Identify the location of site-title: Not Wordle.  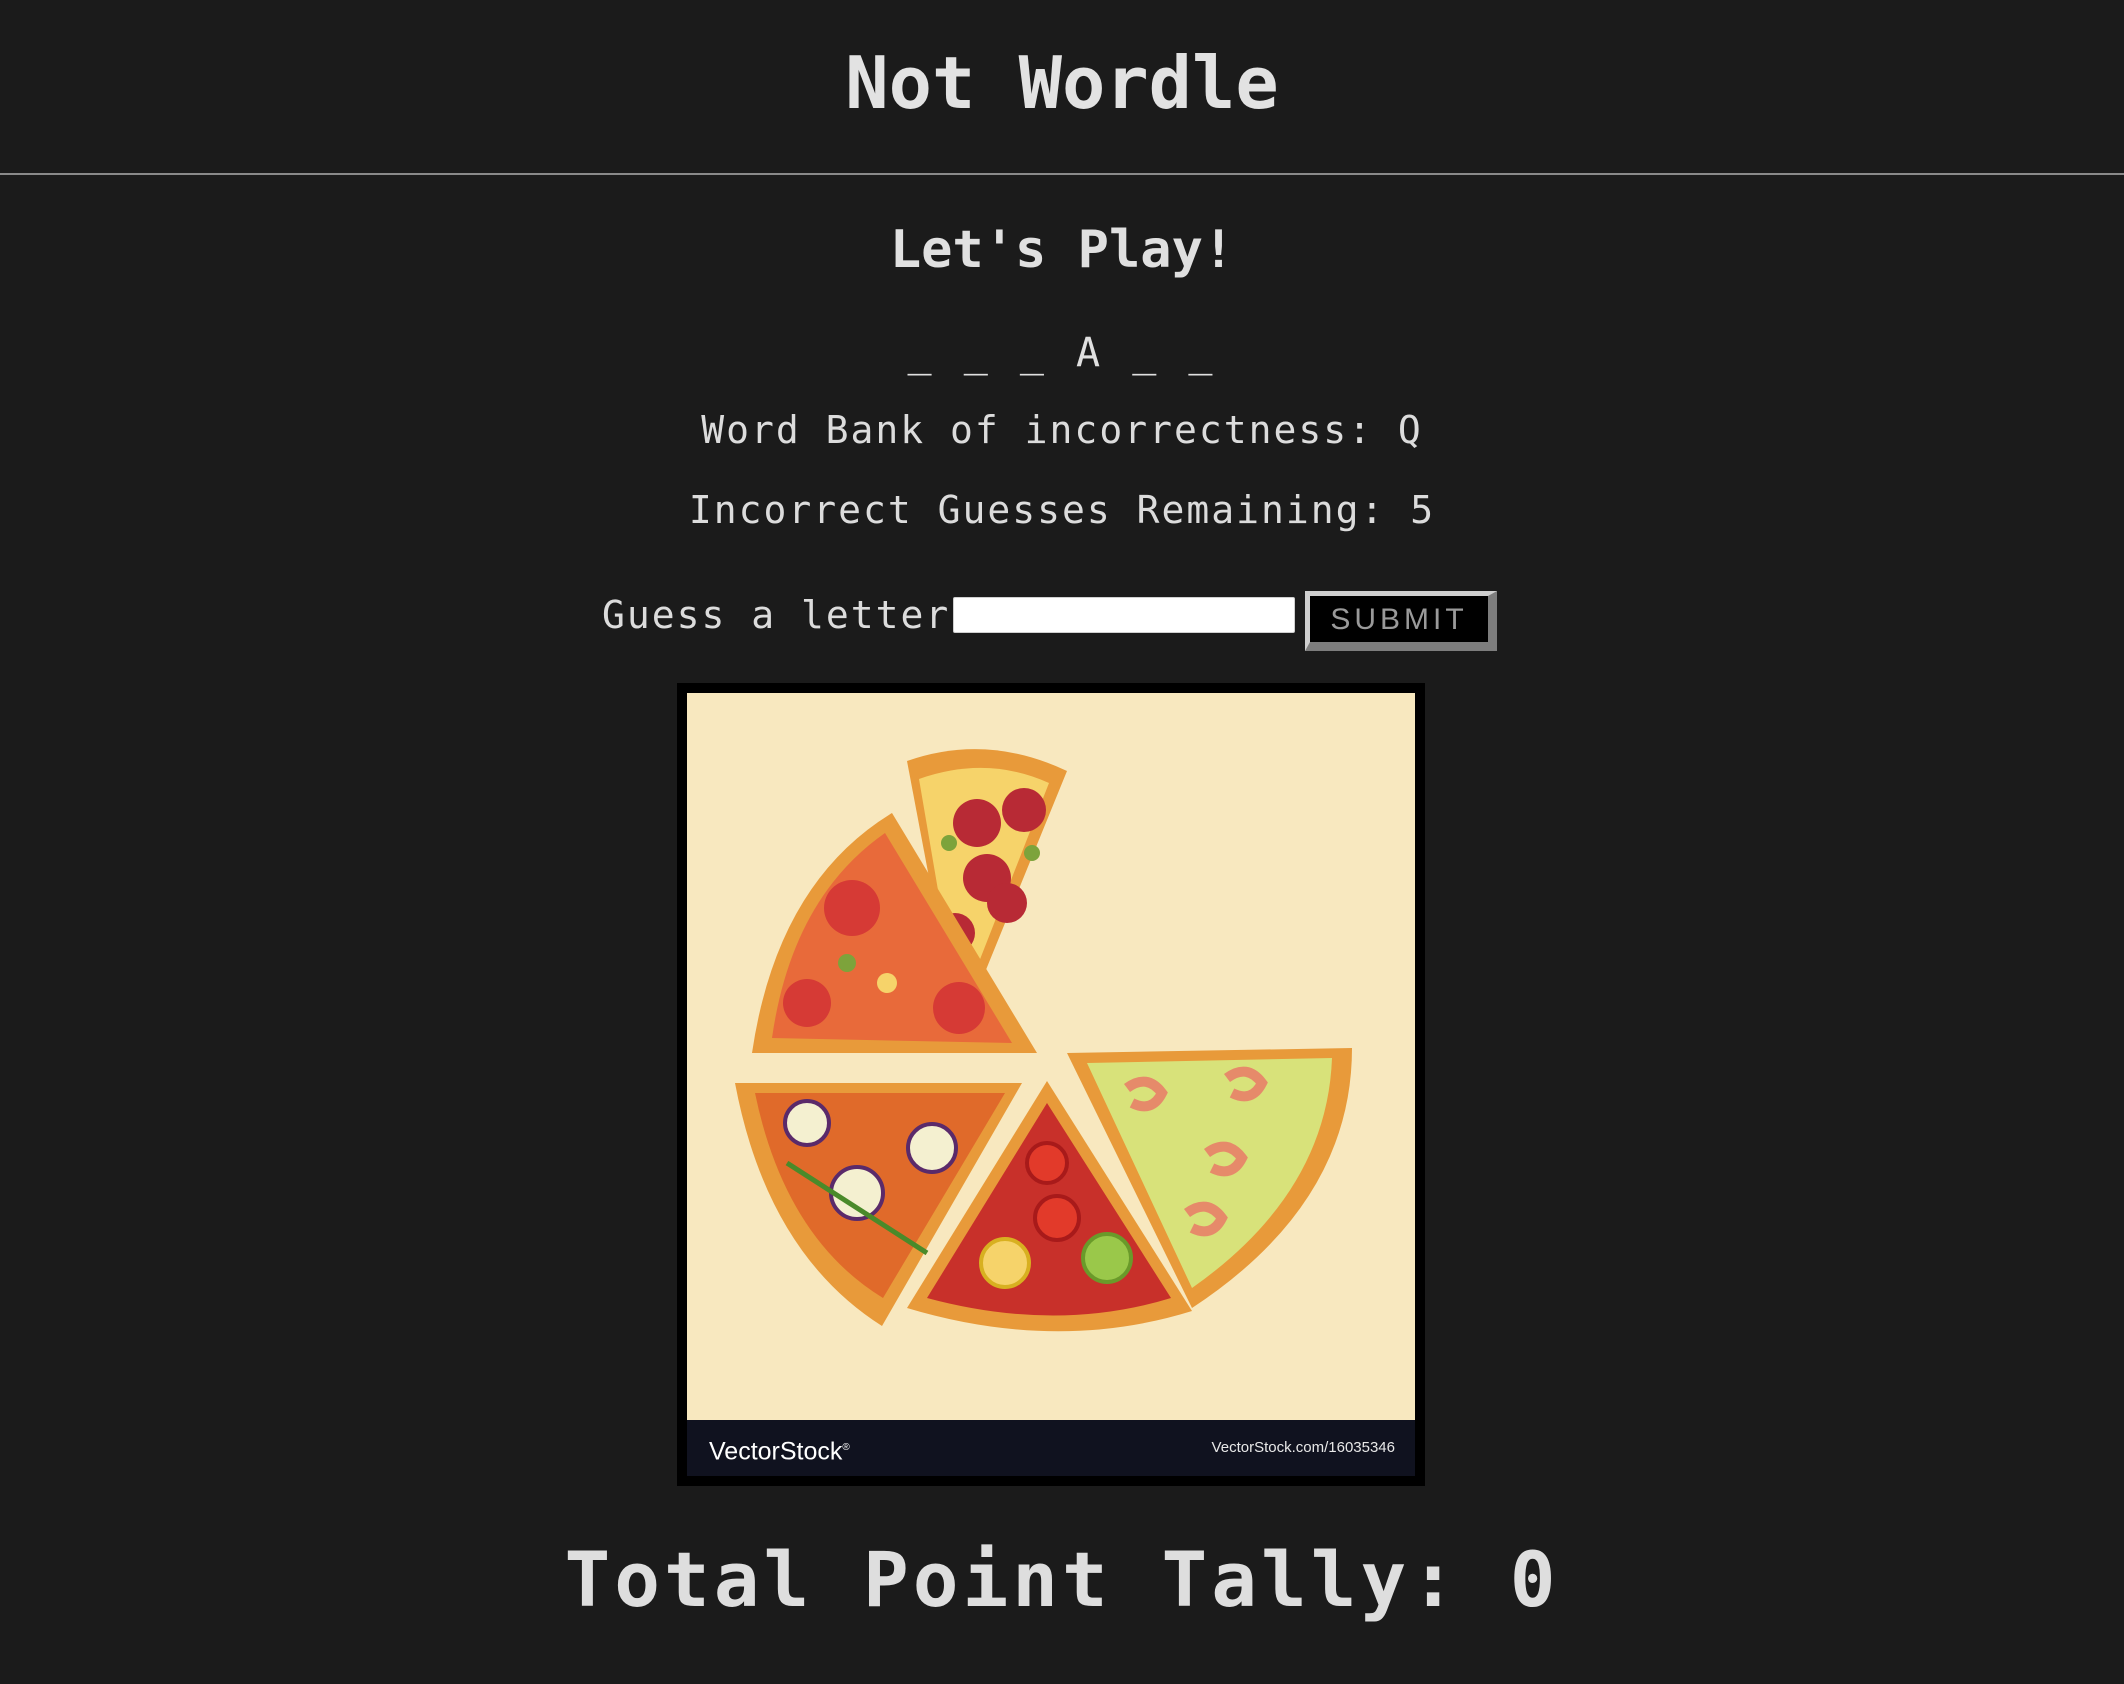
(1062, 83).